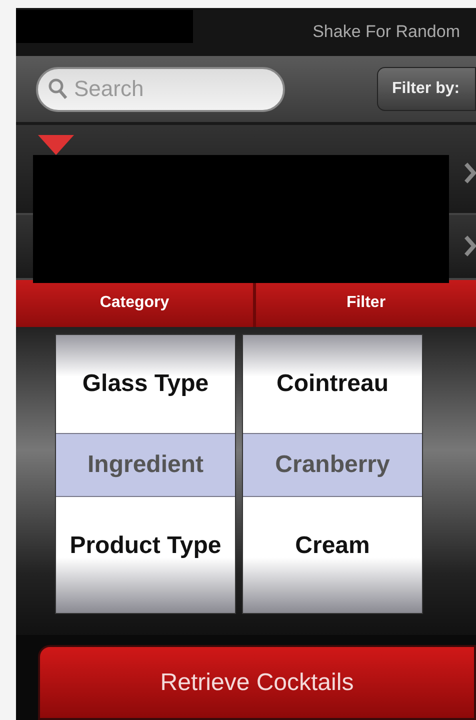  Describe the element at coordinates (386, 32) in the screenshot. I see `header-title: Shake For Random` at that location.